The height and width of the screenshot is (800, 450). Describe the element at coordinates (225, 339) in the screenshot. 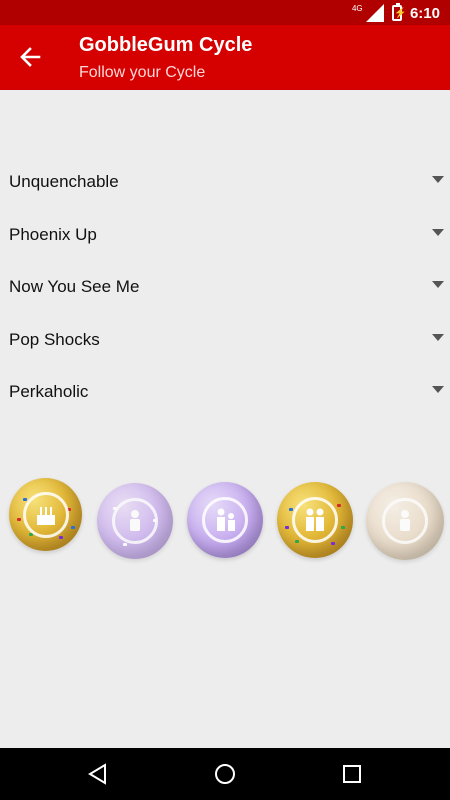

I see `dropdown-pop-shocks: Pop Shocks` at that location.